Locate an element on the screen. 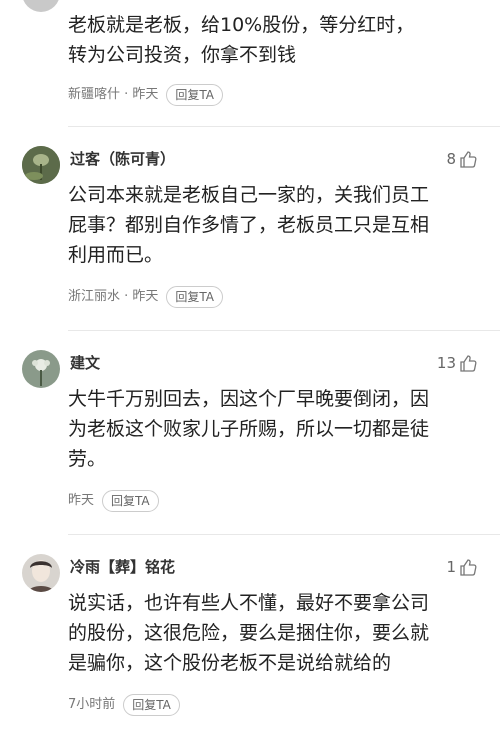 This screenshot has height=731, width=500. like-count: 13 is located at coordinates (446, 363).